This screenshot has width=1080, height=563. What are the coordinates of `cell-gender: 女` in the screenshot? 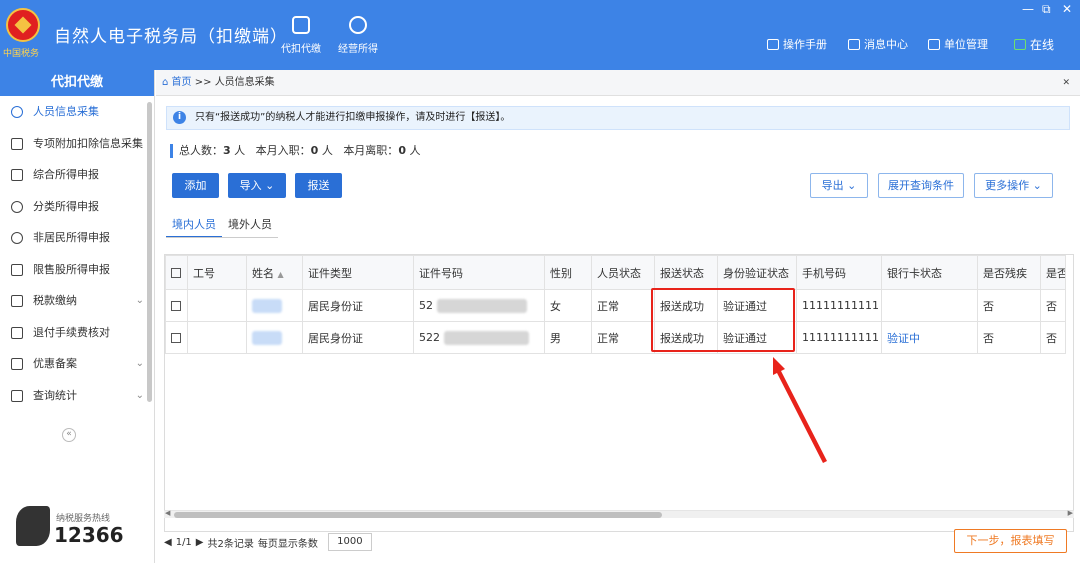 It's located at (568, 305).